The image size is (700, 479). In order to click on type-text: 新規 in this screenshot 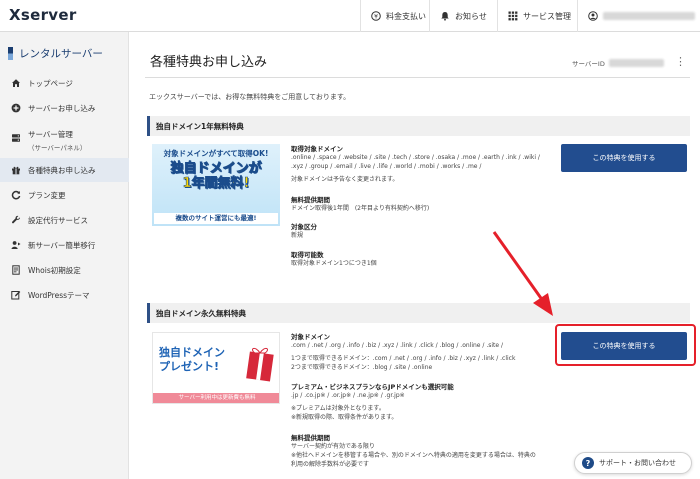, I will do `click(297, 235)`.